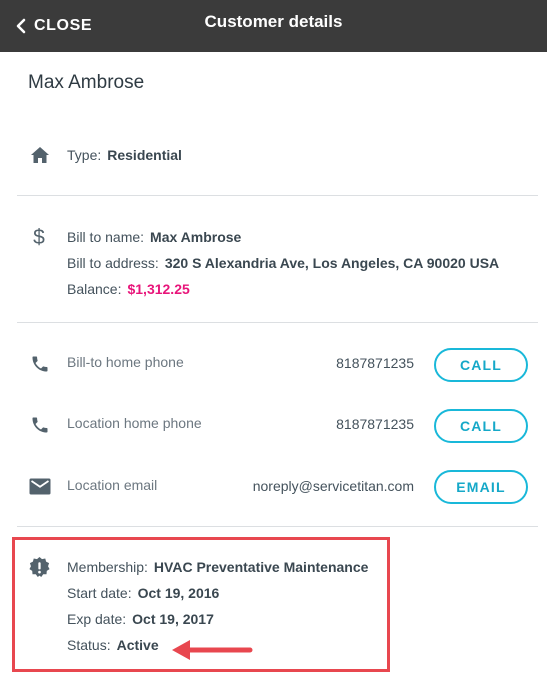 The width and height of the screenshot is (547, 678). What do you see at coordinates (94, 289) in the screenshot?
I see `balance-label: Balance:` at bounding box center [94, 289].